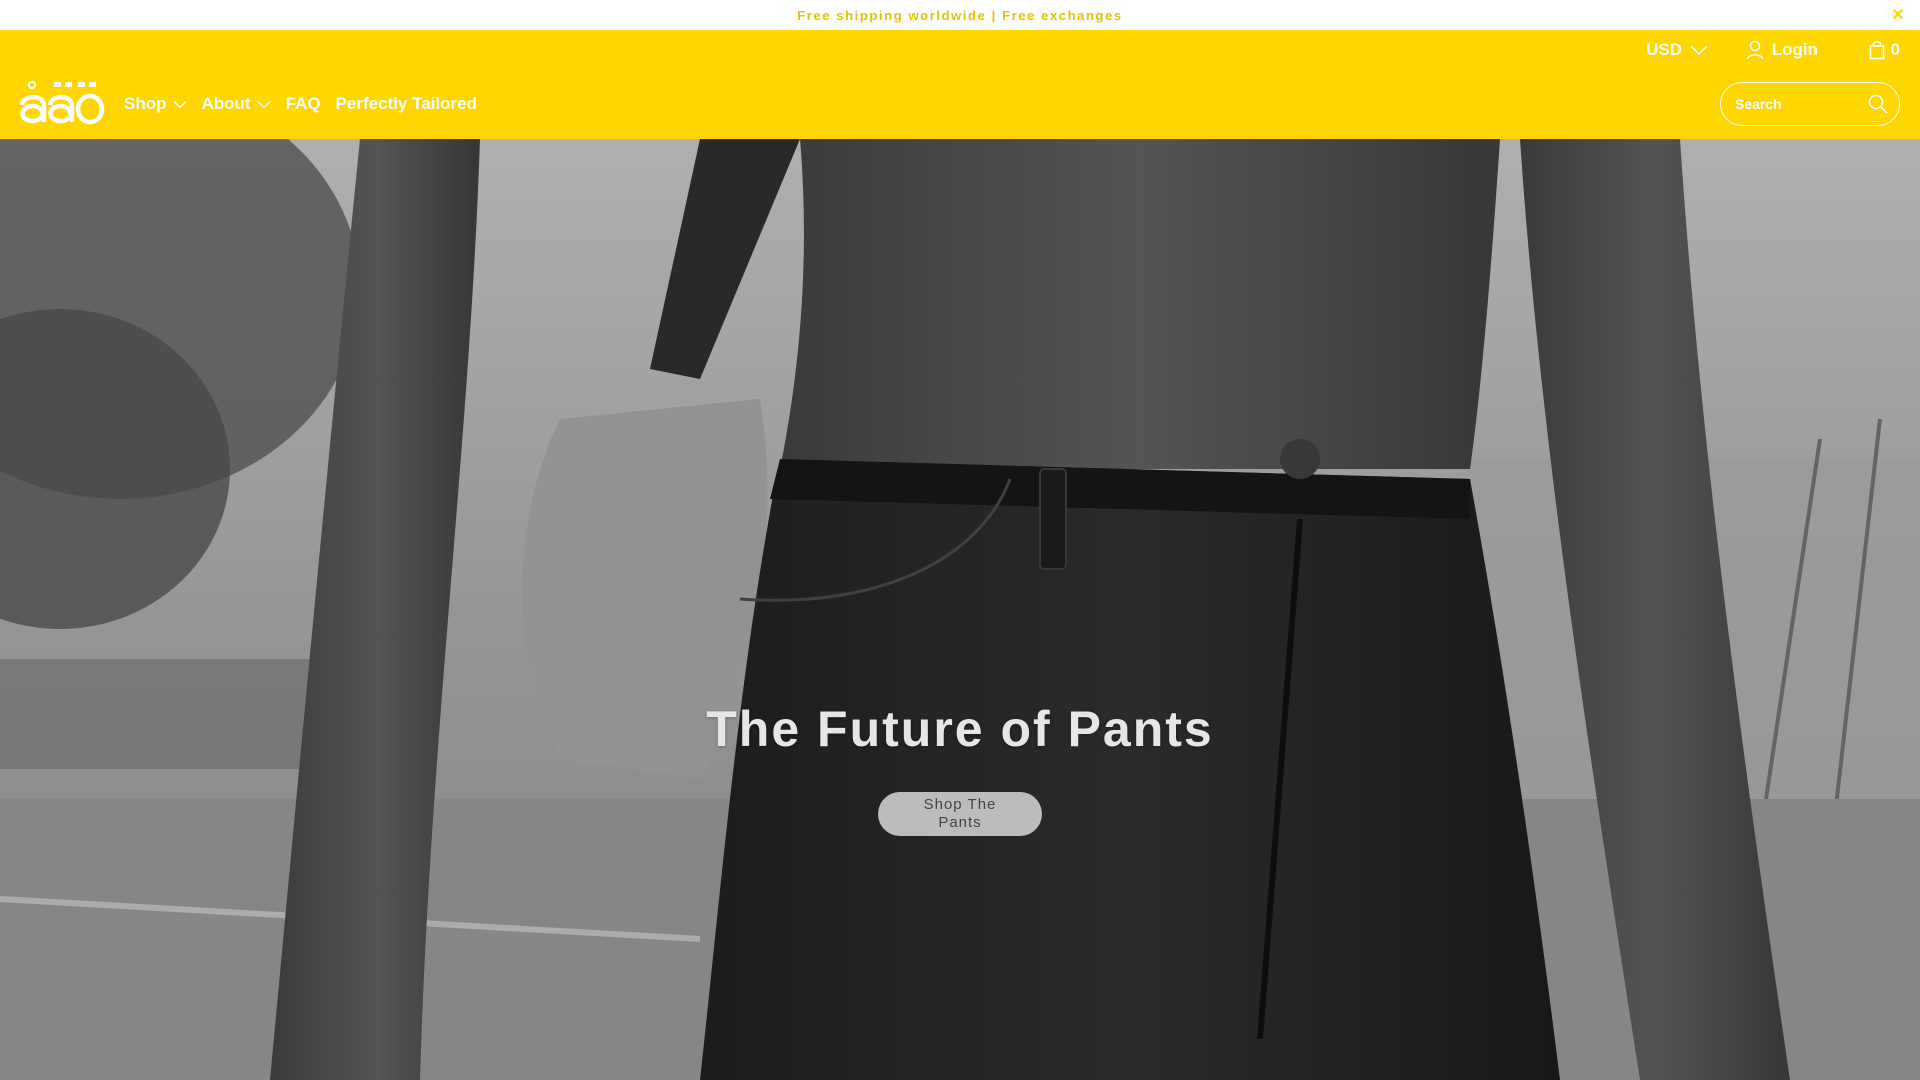  I want to click on nav-label: About, so click(226, 103).